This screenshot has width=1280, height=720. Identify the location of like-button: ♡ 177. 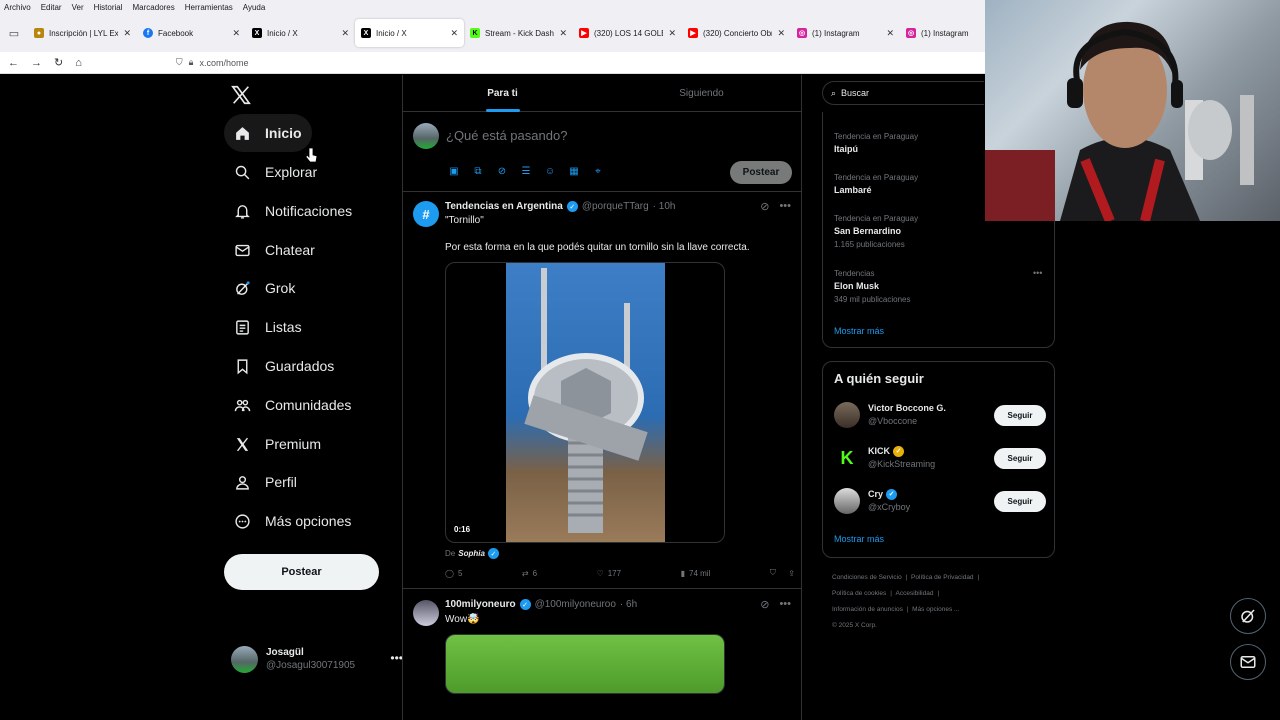
(609, 573).